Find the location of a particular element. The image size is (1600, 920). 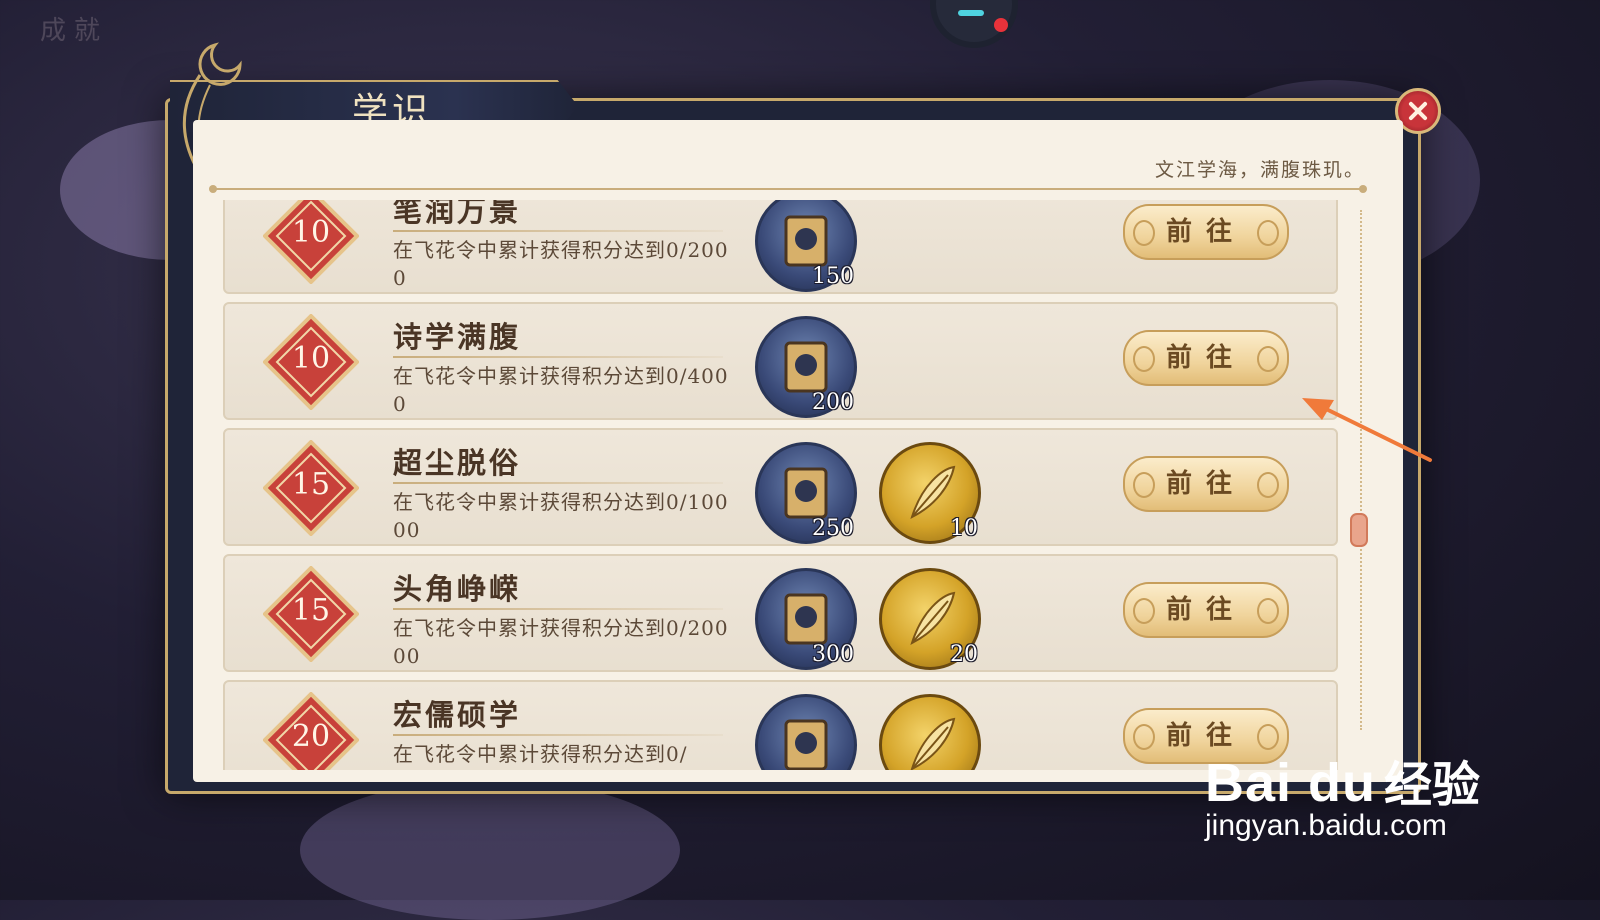

scrollbar-thumb is located at coordinates (1359, 530).